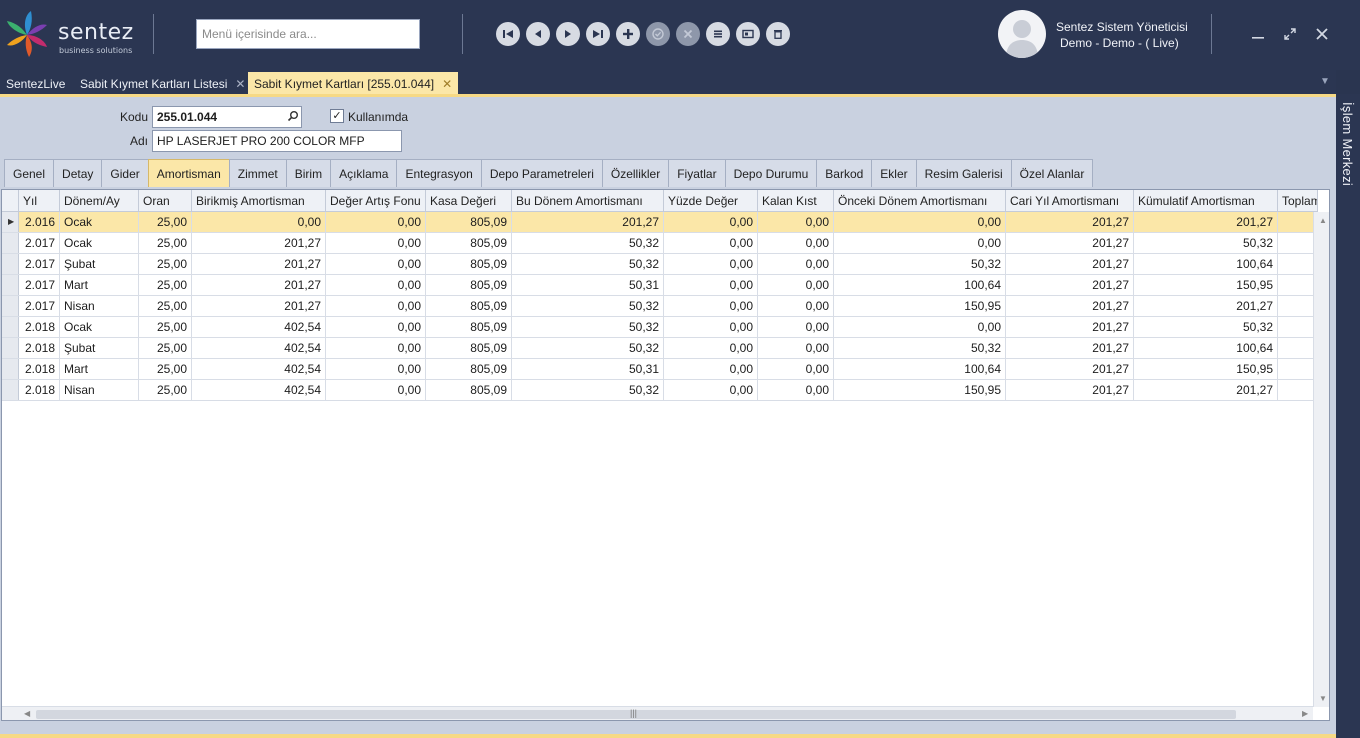 This screenshot has height=738, width=1360. What do you see at coordinates (1290, 34) in the screenshot?
I see `maximize-button` at bounding box center [1290, 34].